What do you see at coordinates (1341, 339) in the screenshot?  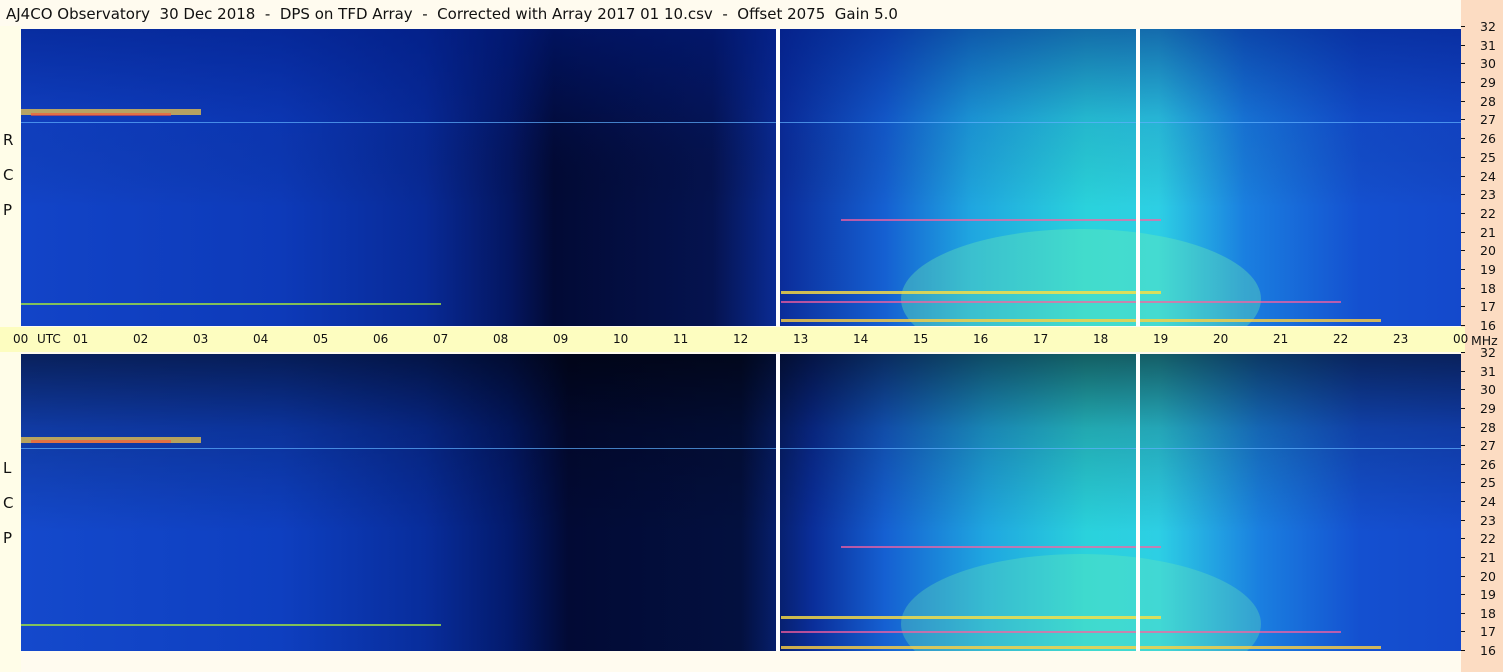 I see `time-tick-label: 22` at bounding box center [1341, 339].